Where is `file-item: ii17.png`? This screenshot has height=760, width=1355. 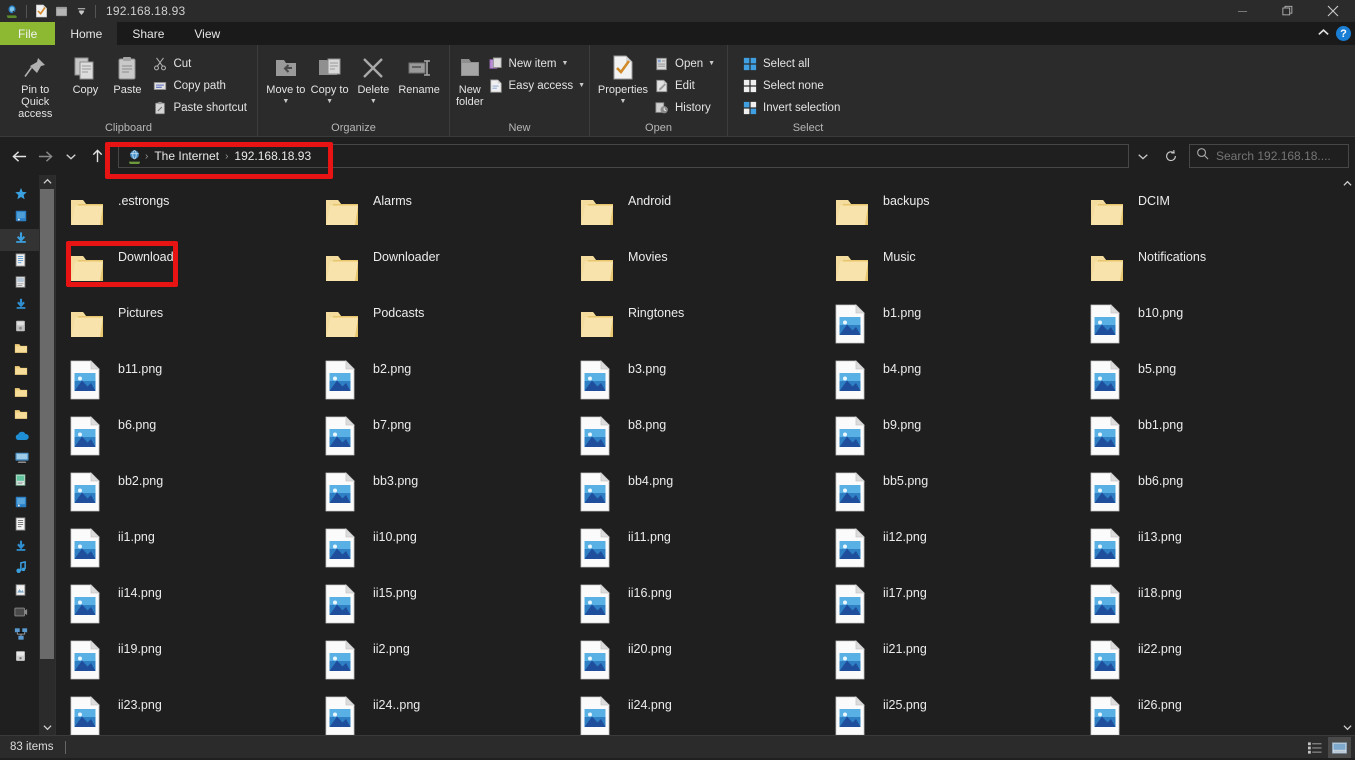
file-item: ii17.png is located at coordinates (960, 603).